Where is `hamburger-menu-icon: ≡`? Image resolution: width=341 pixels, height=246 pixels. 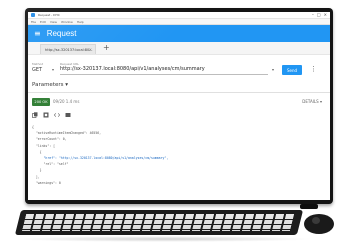
hamburger-menu-icon: ≡ is located at coordinates (37, 33).